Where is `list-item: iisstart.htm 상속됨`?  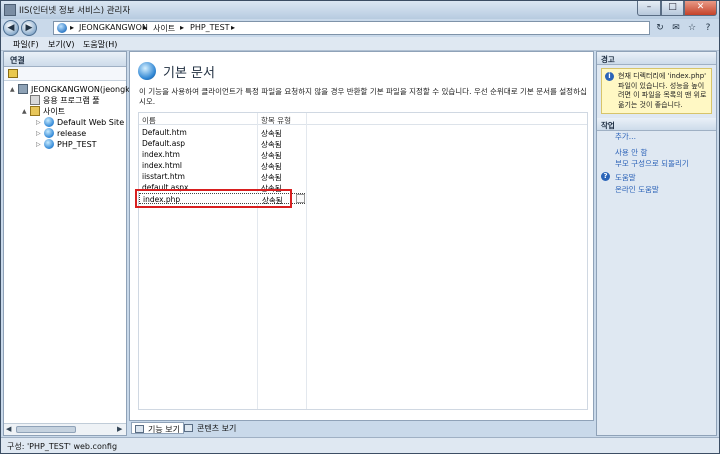 list-item: iisstart.htm 상속됨 is located at coordinates (222, 176).